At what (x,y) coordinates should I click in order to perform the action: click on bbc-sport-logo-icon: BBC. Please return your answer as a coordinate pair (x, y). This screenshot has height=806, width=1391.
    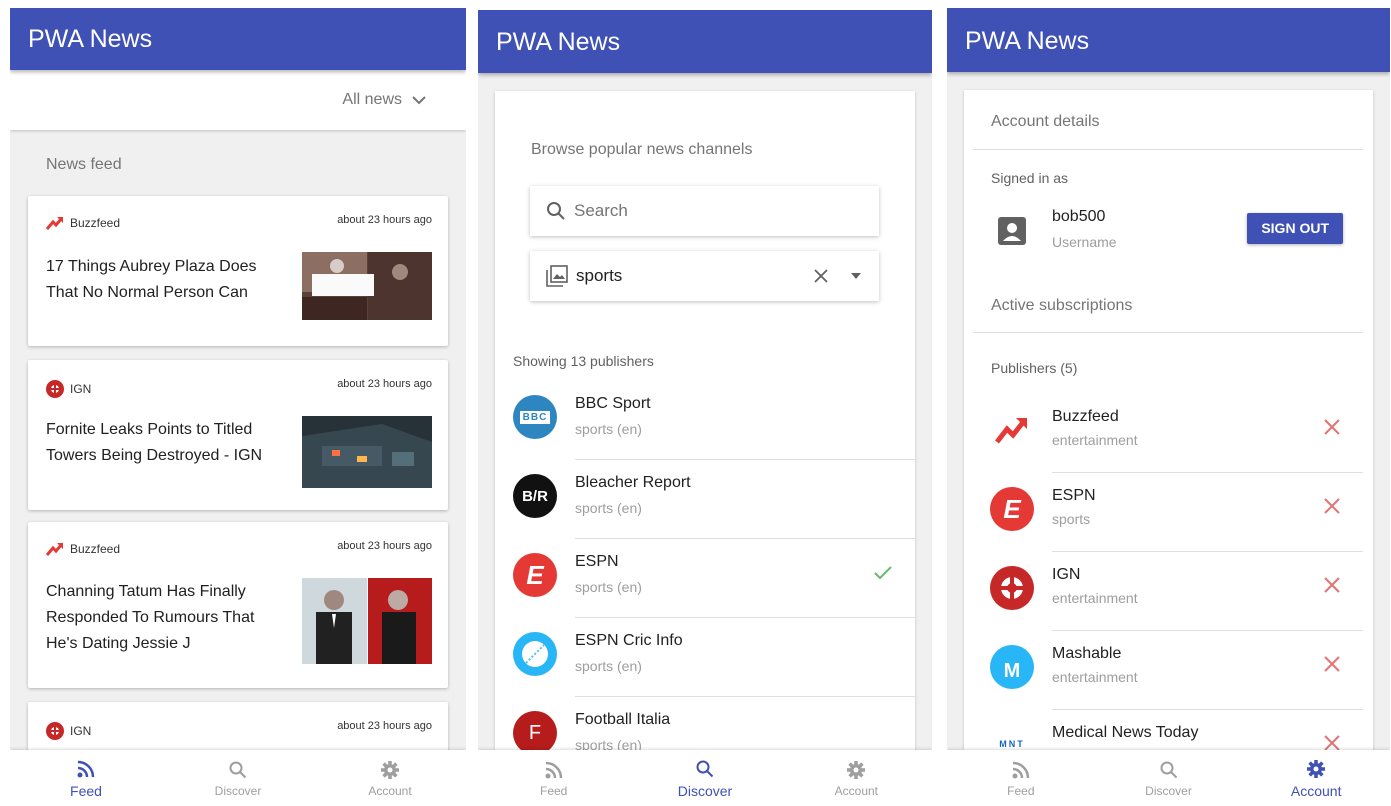
    Looking at the image, I should click on (535, 417).